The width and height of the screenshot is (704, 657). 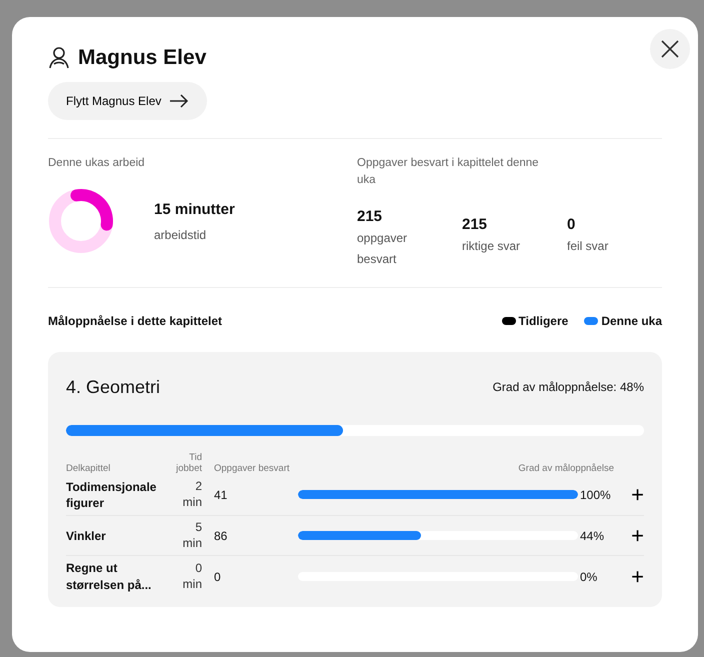 What do you see at coordinates (566, 469) in the screenshot?
I see `column-header: Grad av måloppnåelse` at bounding box center [566, 469].